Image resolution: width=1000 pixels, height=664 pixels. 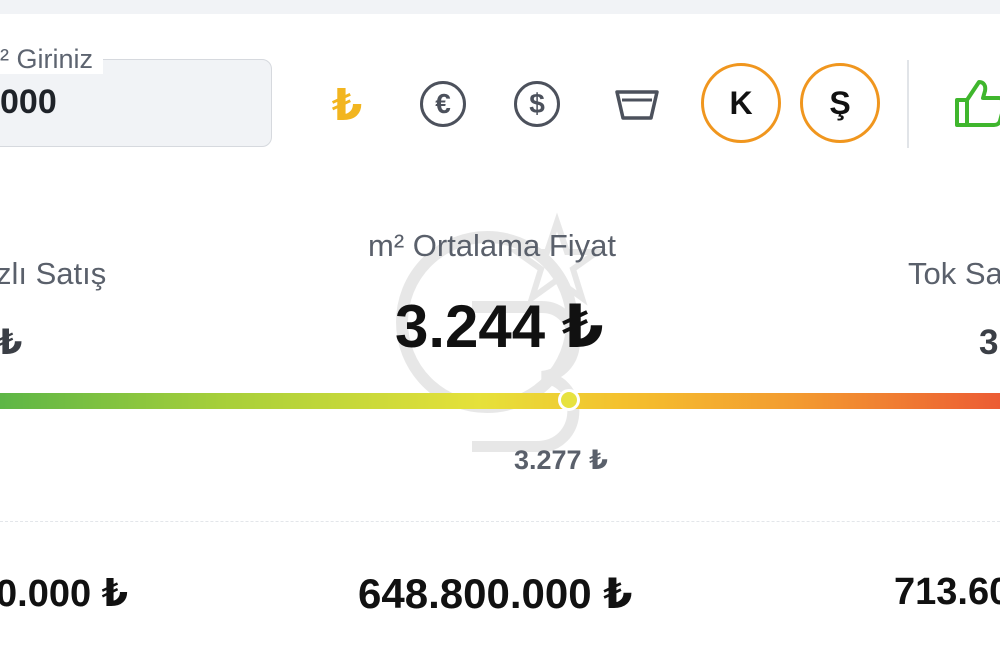 What do you see at coordinates (569, 400) in the screenshot?
I see `price-marker` at bounding box center [569, 400].